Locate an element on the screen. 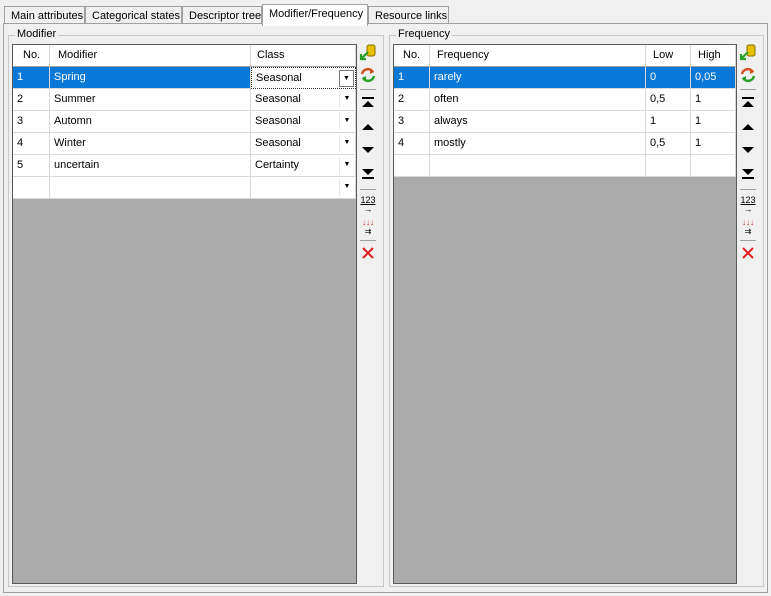 The image size is (771, 596). cell-no: 5 is located at coordinates (31, 166).